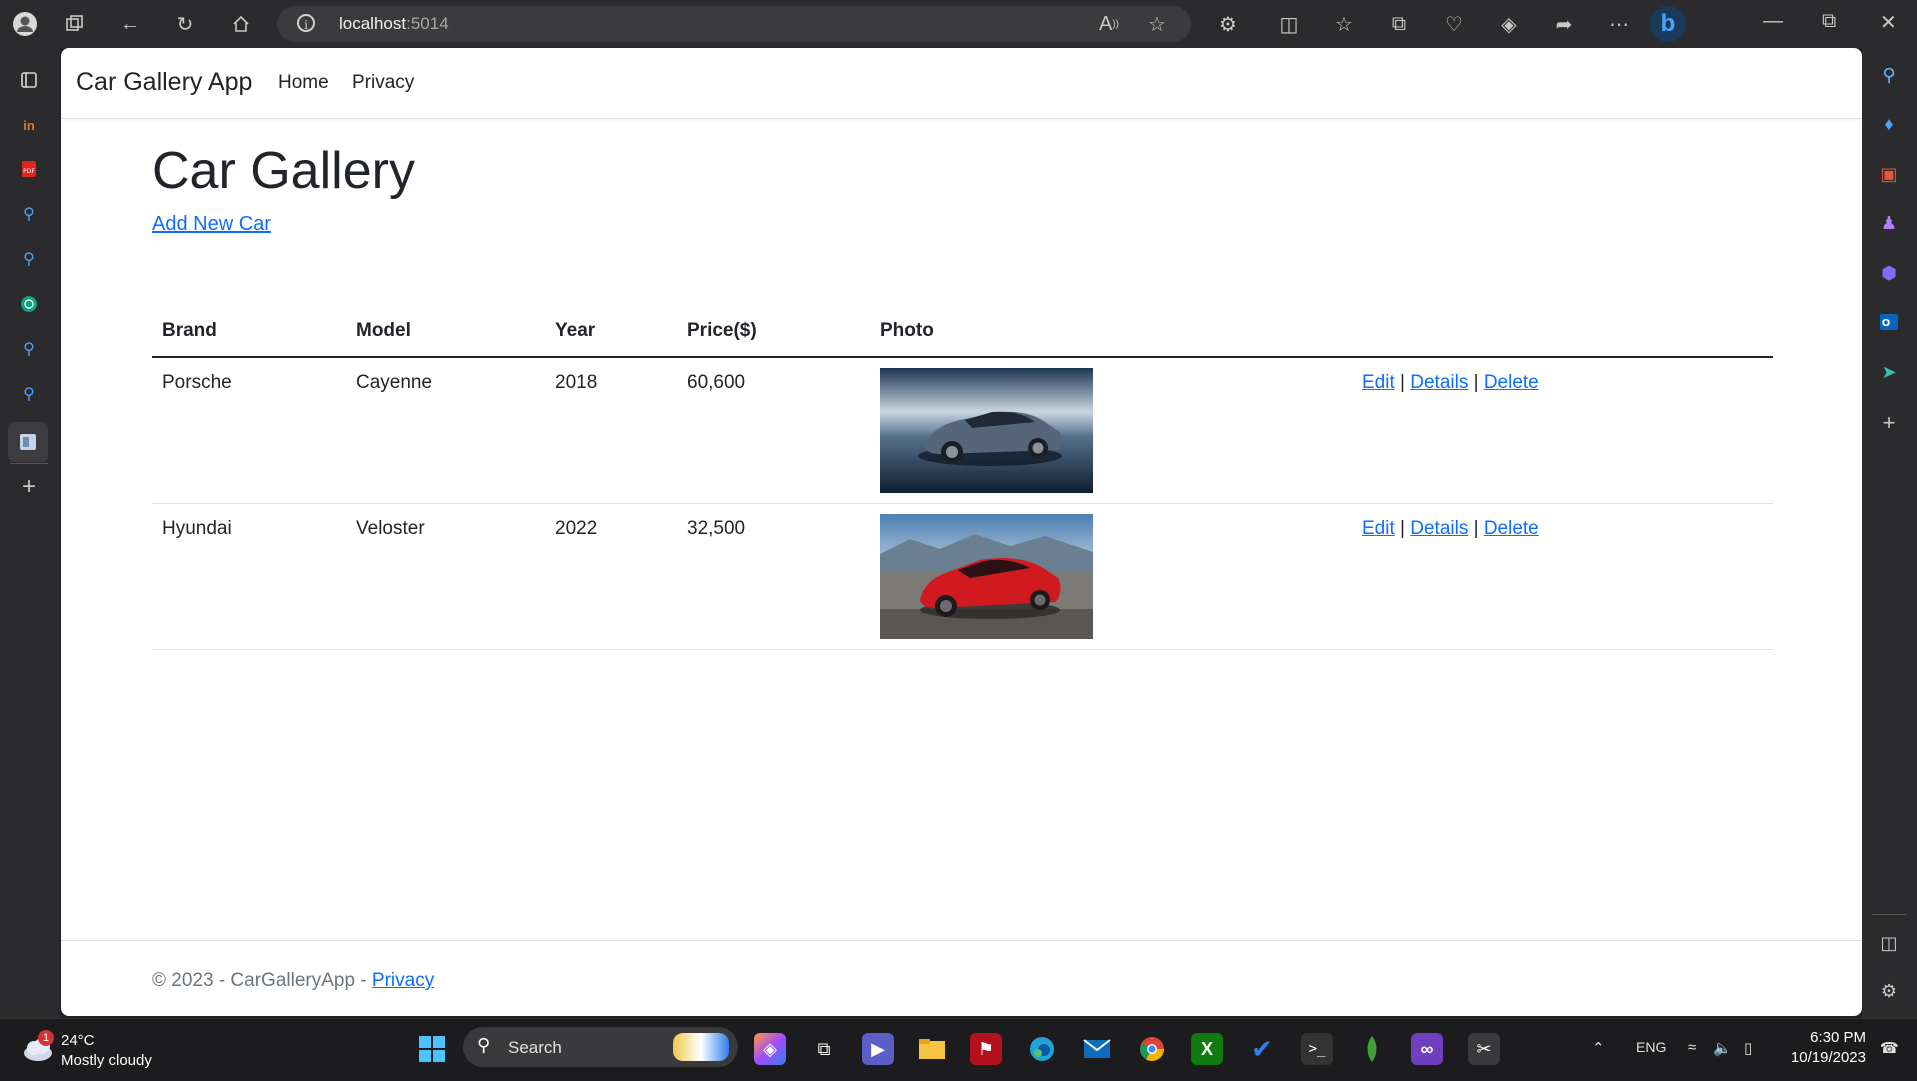 The height and width of the screenshot is (1081, 1917). What do you see at coordinates (1598, 1048) in the screenshot?
I see `tray-overflow-icon: ⌃` at bounding box center [1598, 1048].